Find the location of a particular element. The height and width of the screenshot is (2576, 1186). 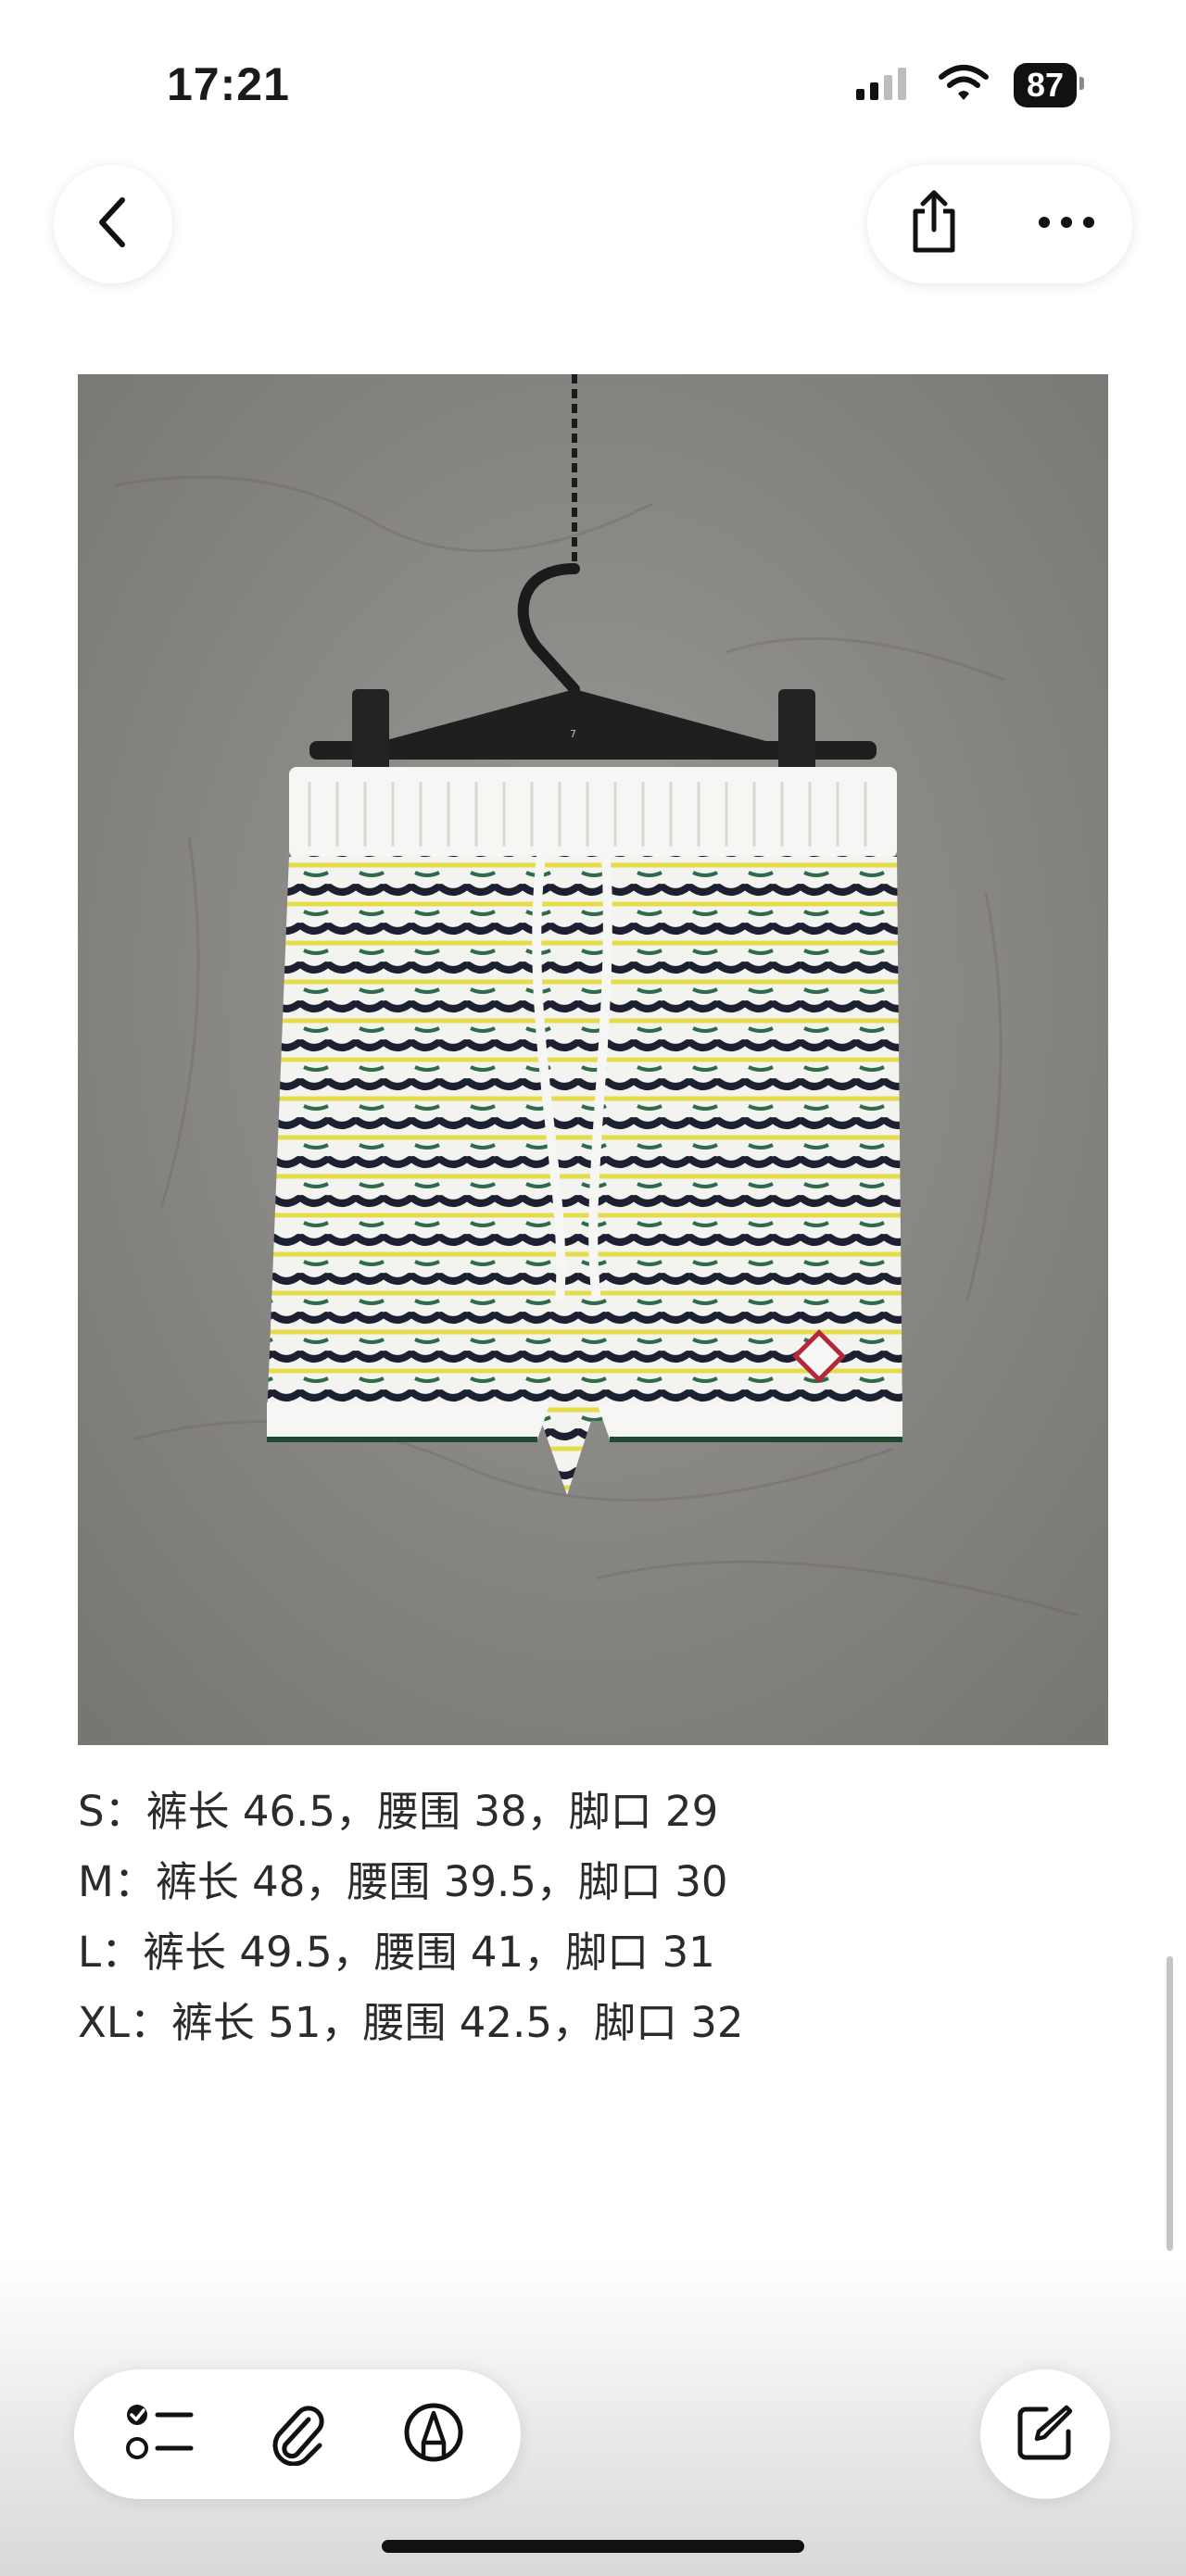

checklist-icon is located at coordinates (161, 2434).